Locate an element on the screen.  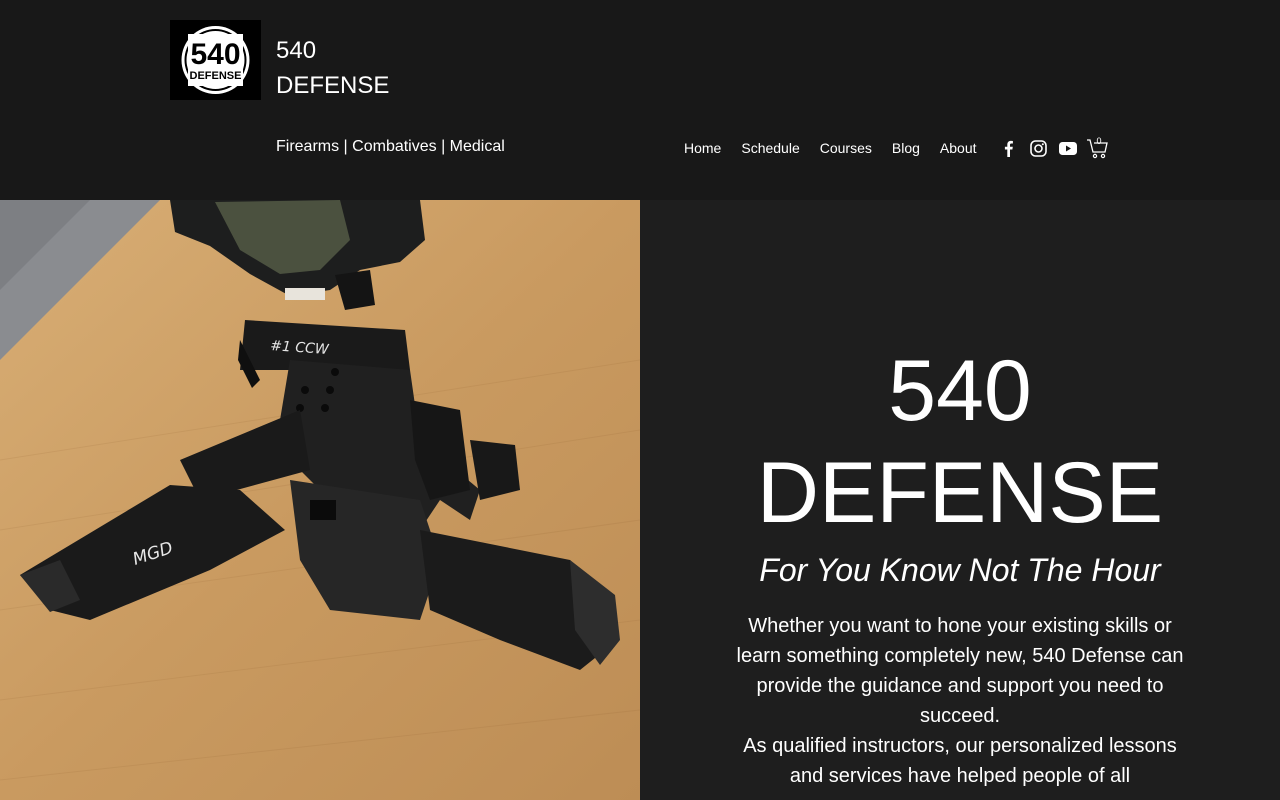
social-bar is located at coordinates (1038, 148).